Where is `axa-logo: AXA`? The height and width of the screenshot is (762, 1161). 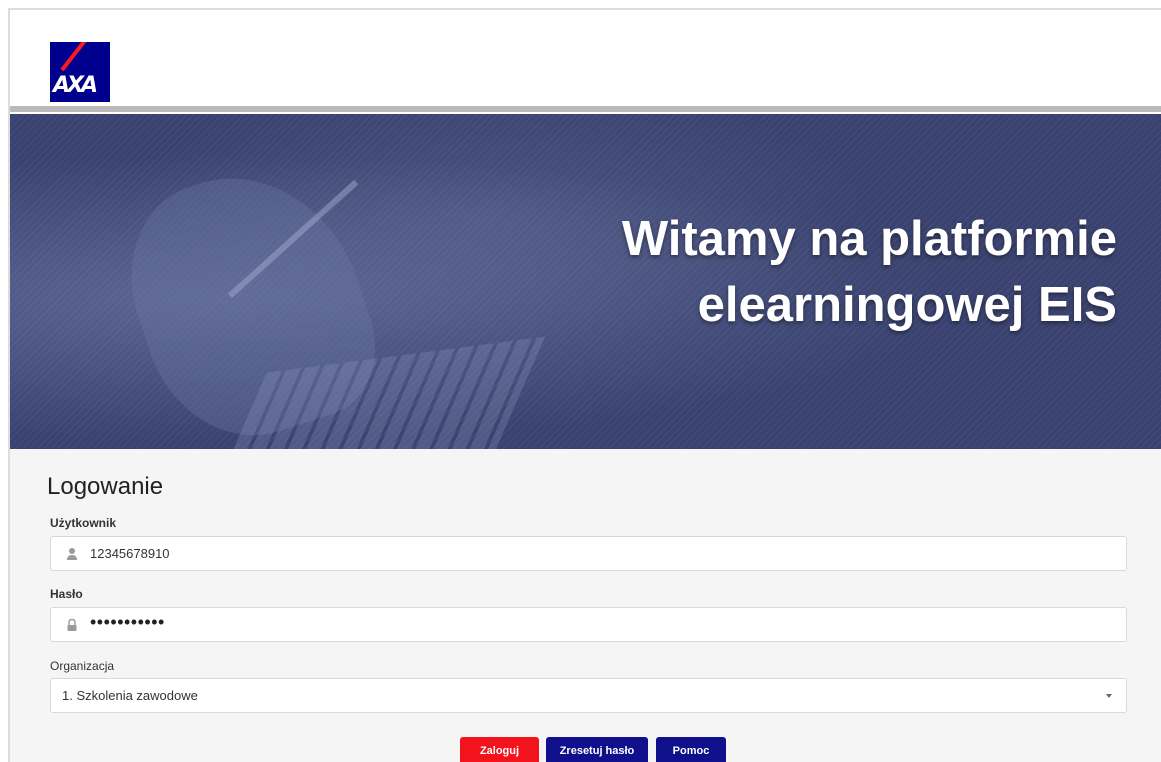
axa-logo: AXA is located at coordinates (80, 72).